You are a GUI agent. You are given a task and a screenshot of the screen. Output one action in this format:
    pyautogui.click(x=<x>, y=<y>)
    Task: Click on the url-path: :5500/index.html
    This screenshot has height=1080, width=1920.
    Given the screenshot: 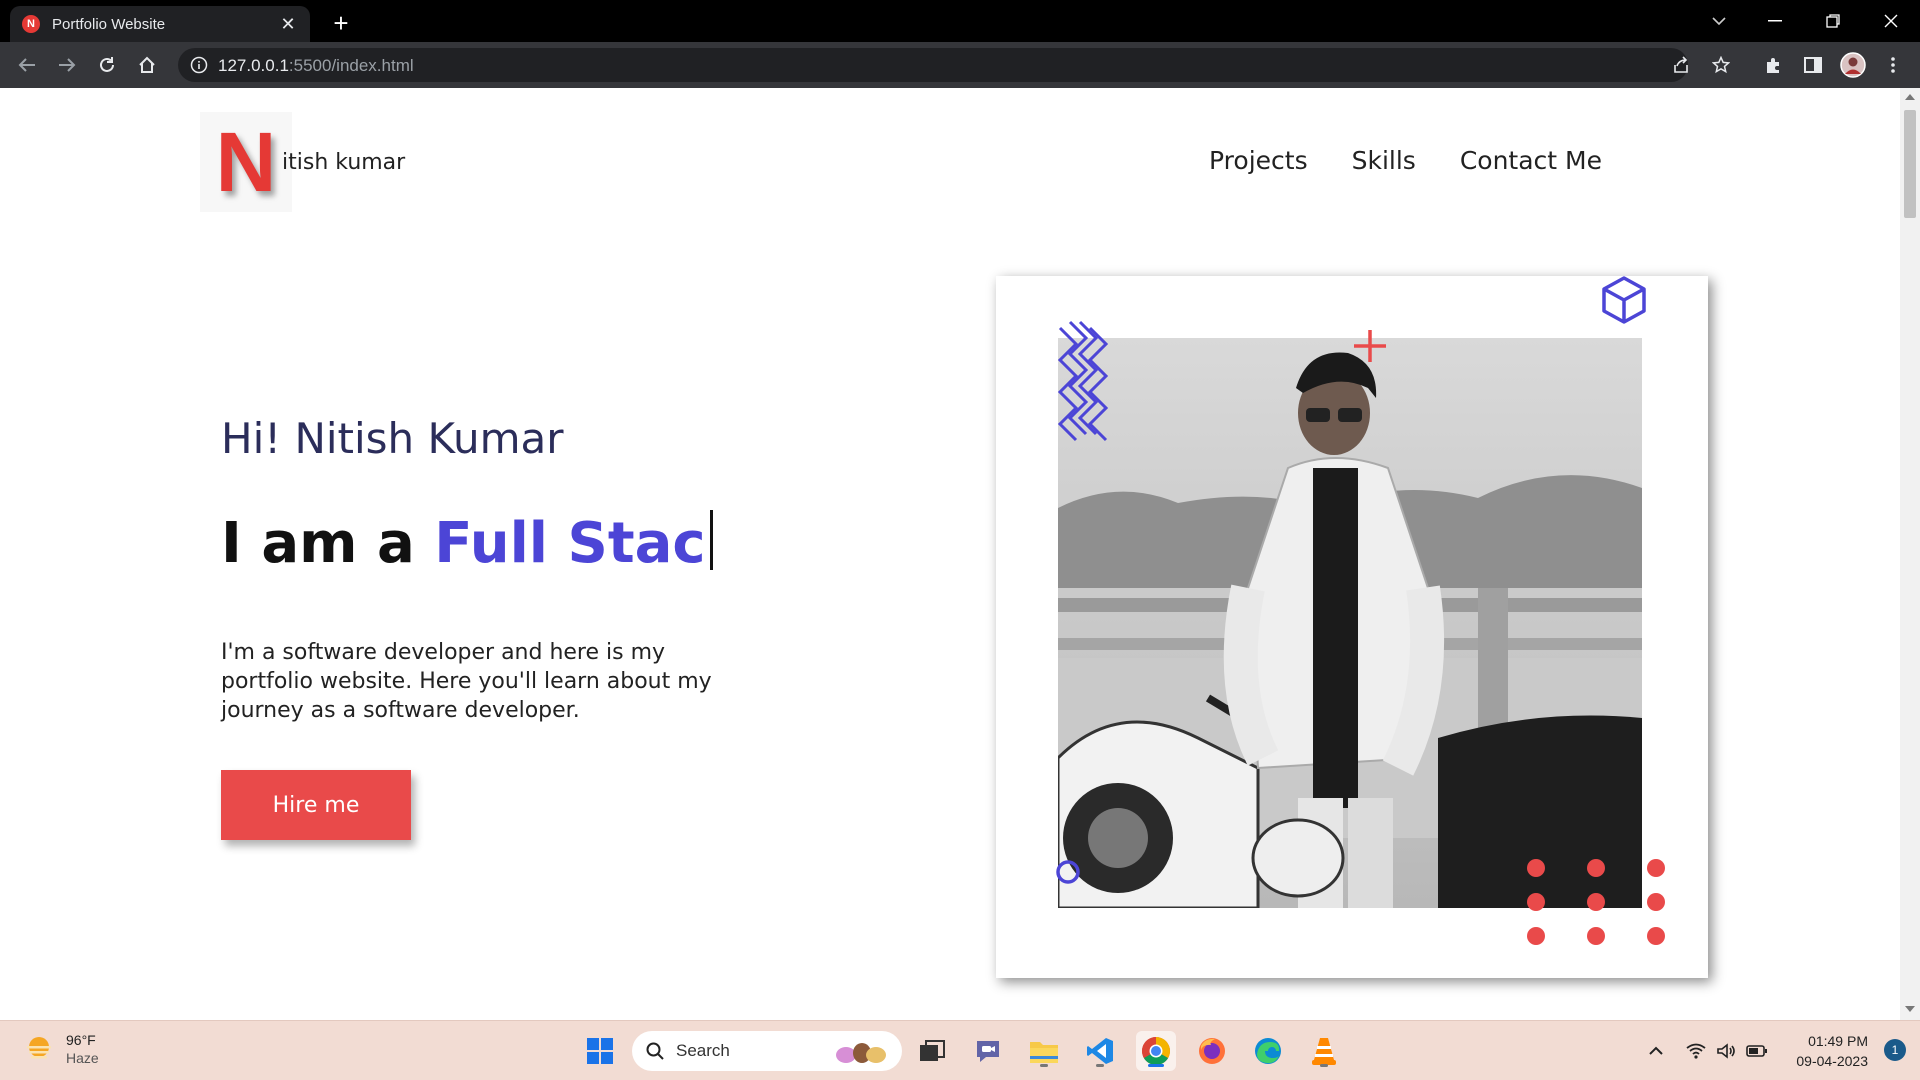 What is the action you would take?
    pyautogui.click(x=351, y=65)
    